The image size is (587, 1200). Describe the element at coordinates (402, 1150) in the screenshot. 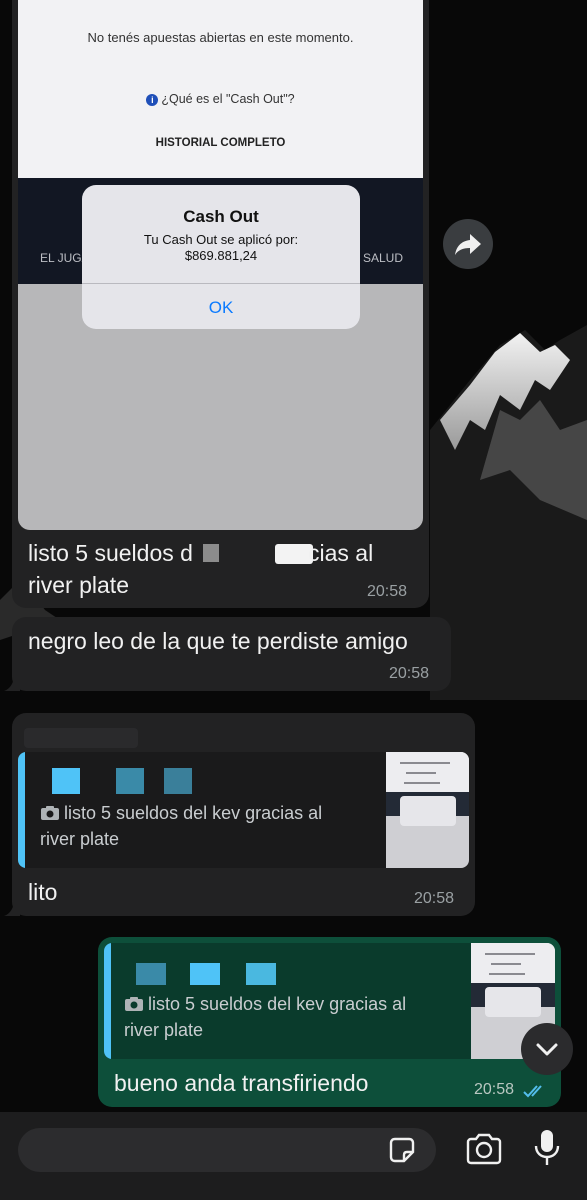

I see `sticker-icon` at that location.